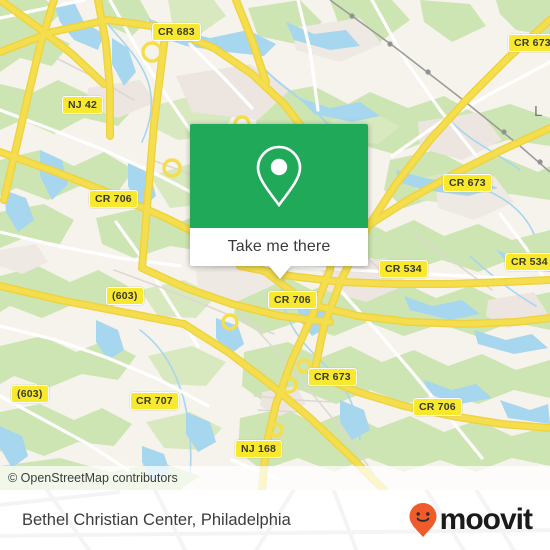 The height and width of the screenshot is (550, 550). What do you see at coordinates (486, 519) in the screenshot?
I see `moovit-wordmark: moovit` at bounding box center [486, 519].